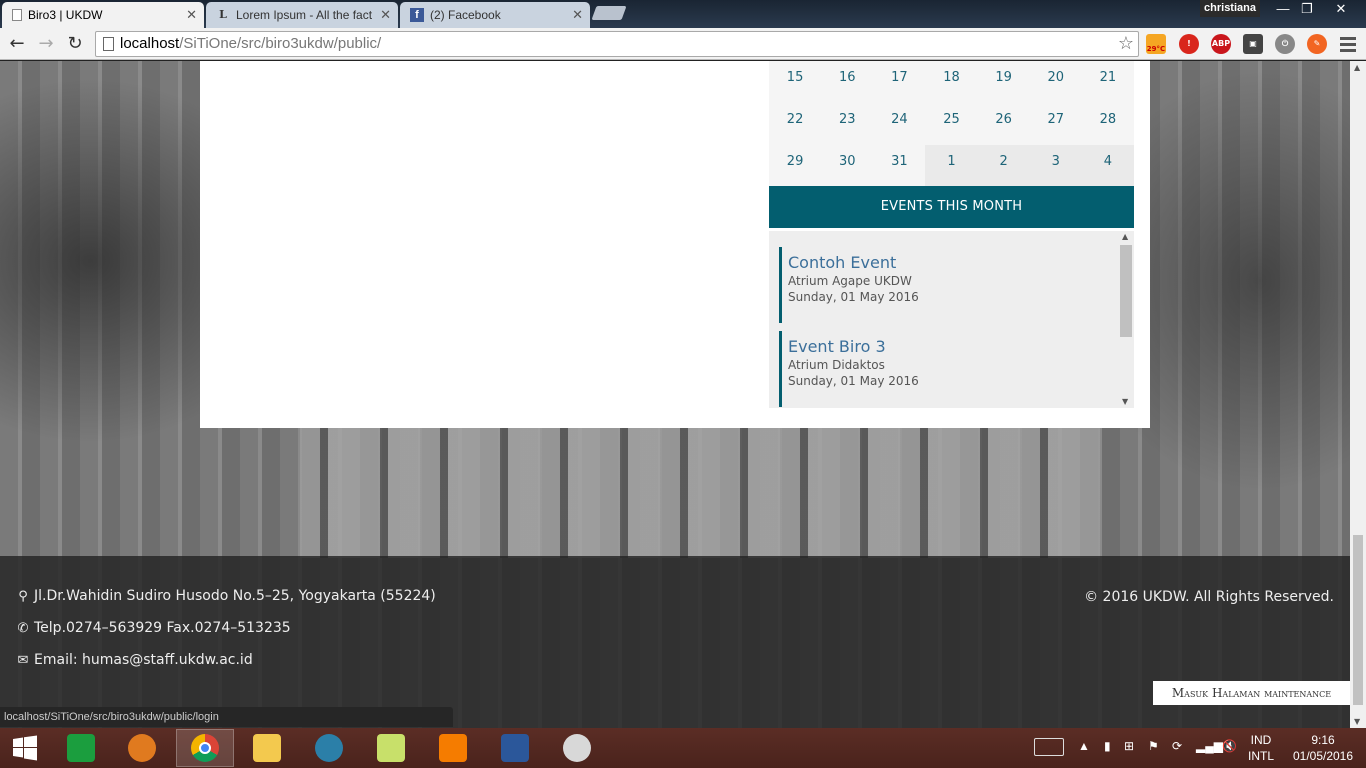 This screenshot has height=768, width=1366. I want to click on touch-keyboard-icon, so click(1049, 747).